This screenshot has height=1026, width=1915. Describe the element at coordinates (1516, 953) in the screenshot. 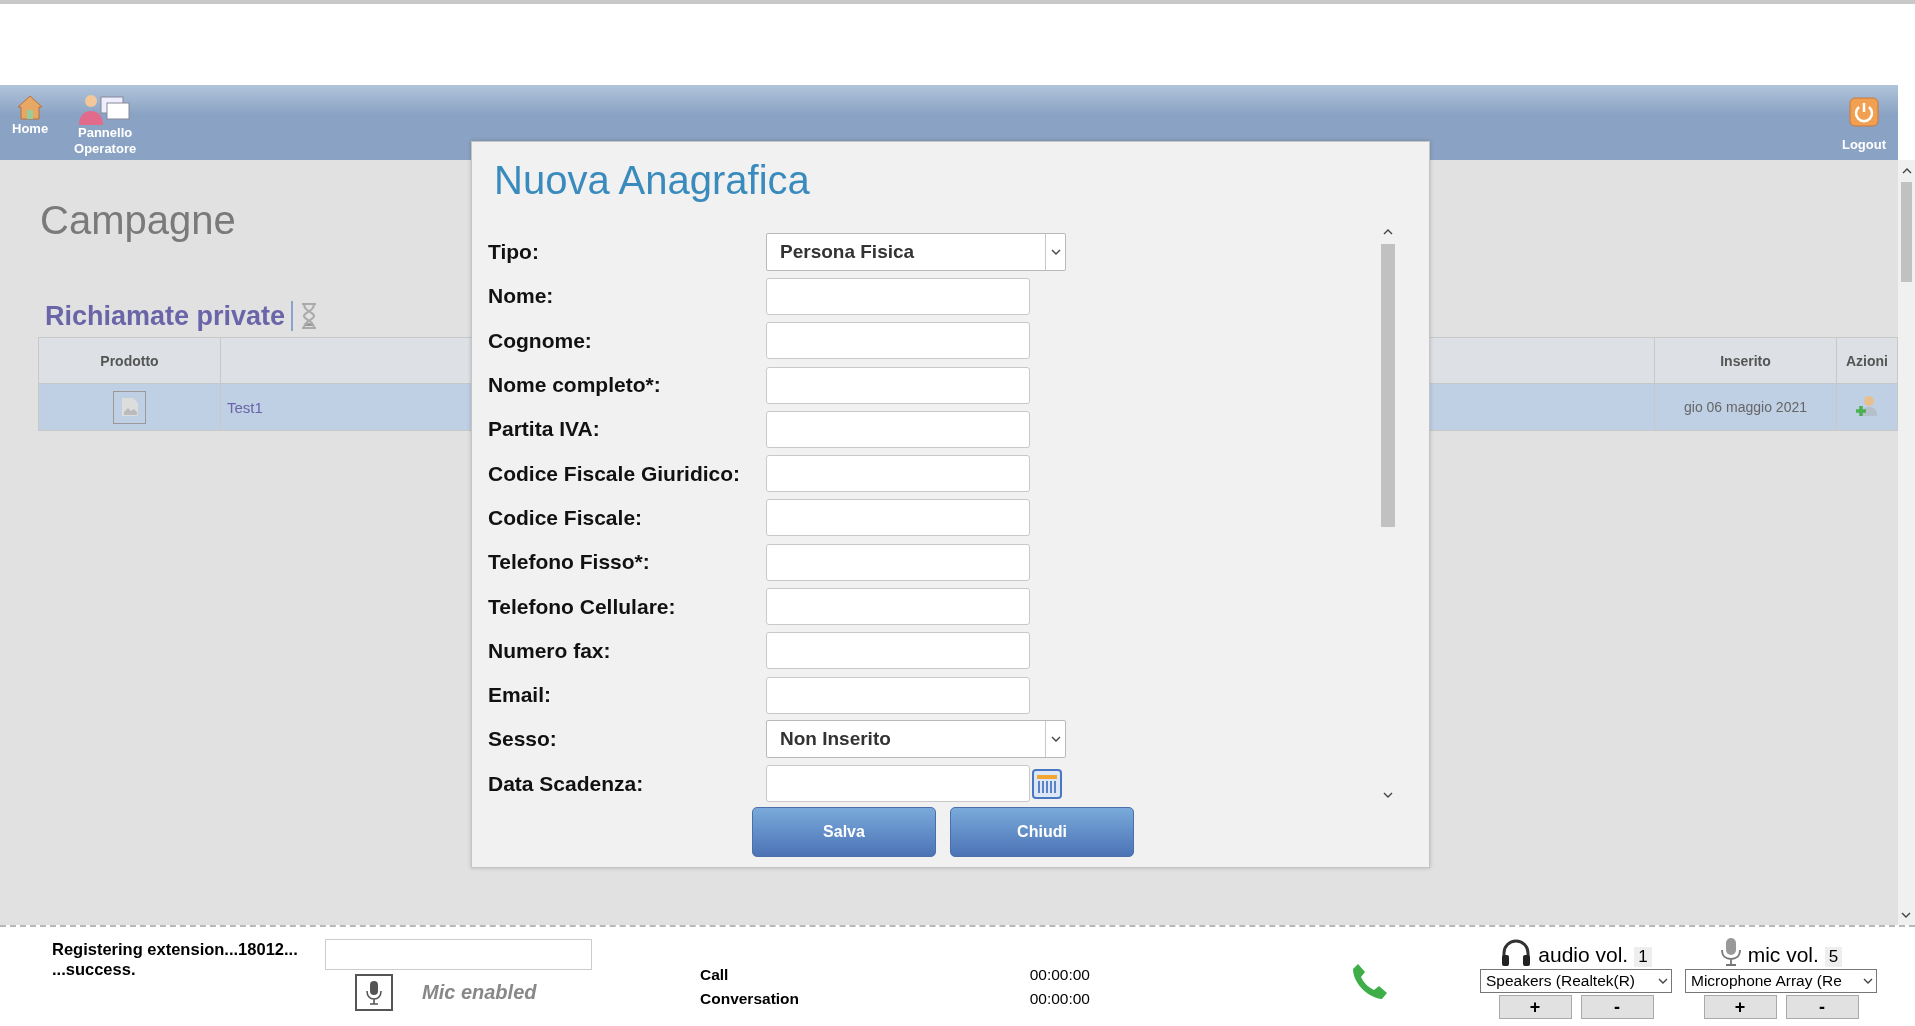

I see `headphones-icon` at that location.